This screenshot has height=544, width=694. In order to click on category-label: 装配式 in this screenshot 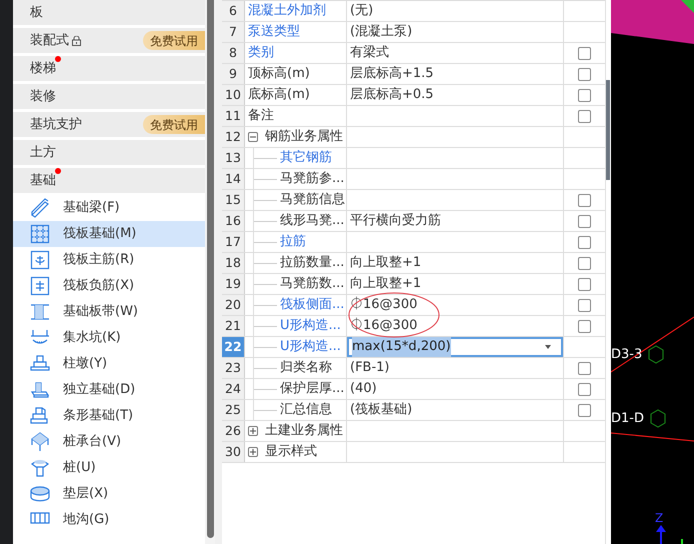, I will do `click(49, 41)`.